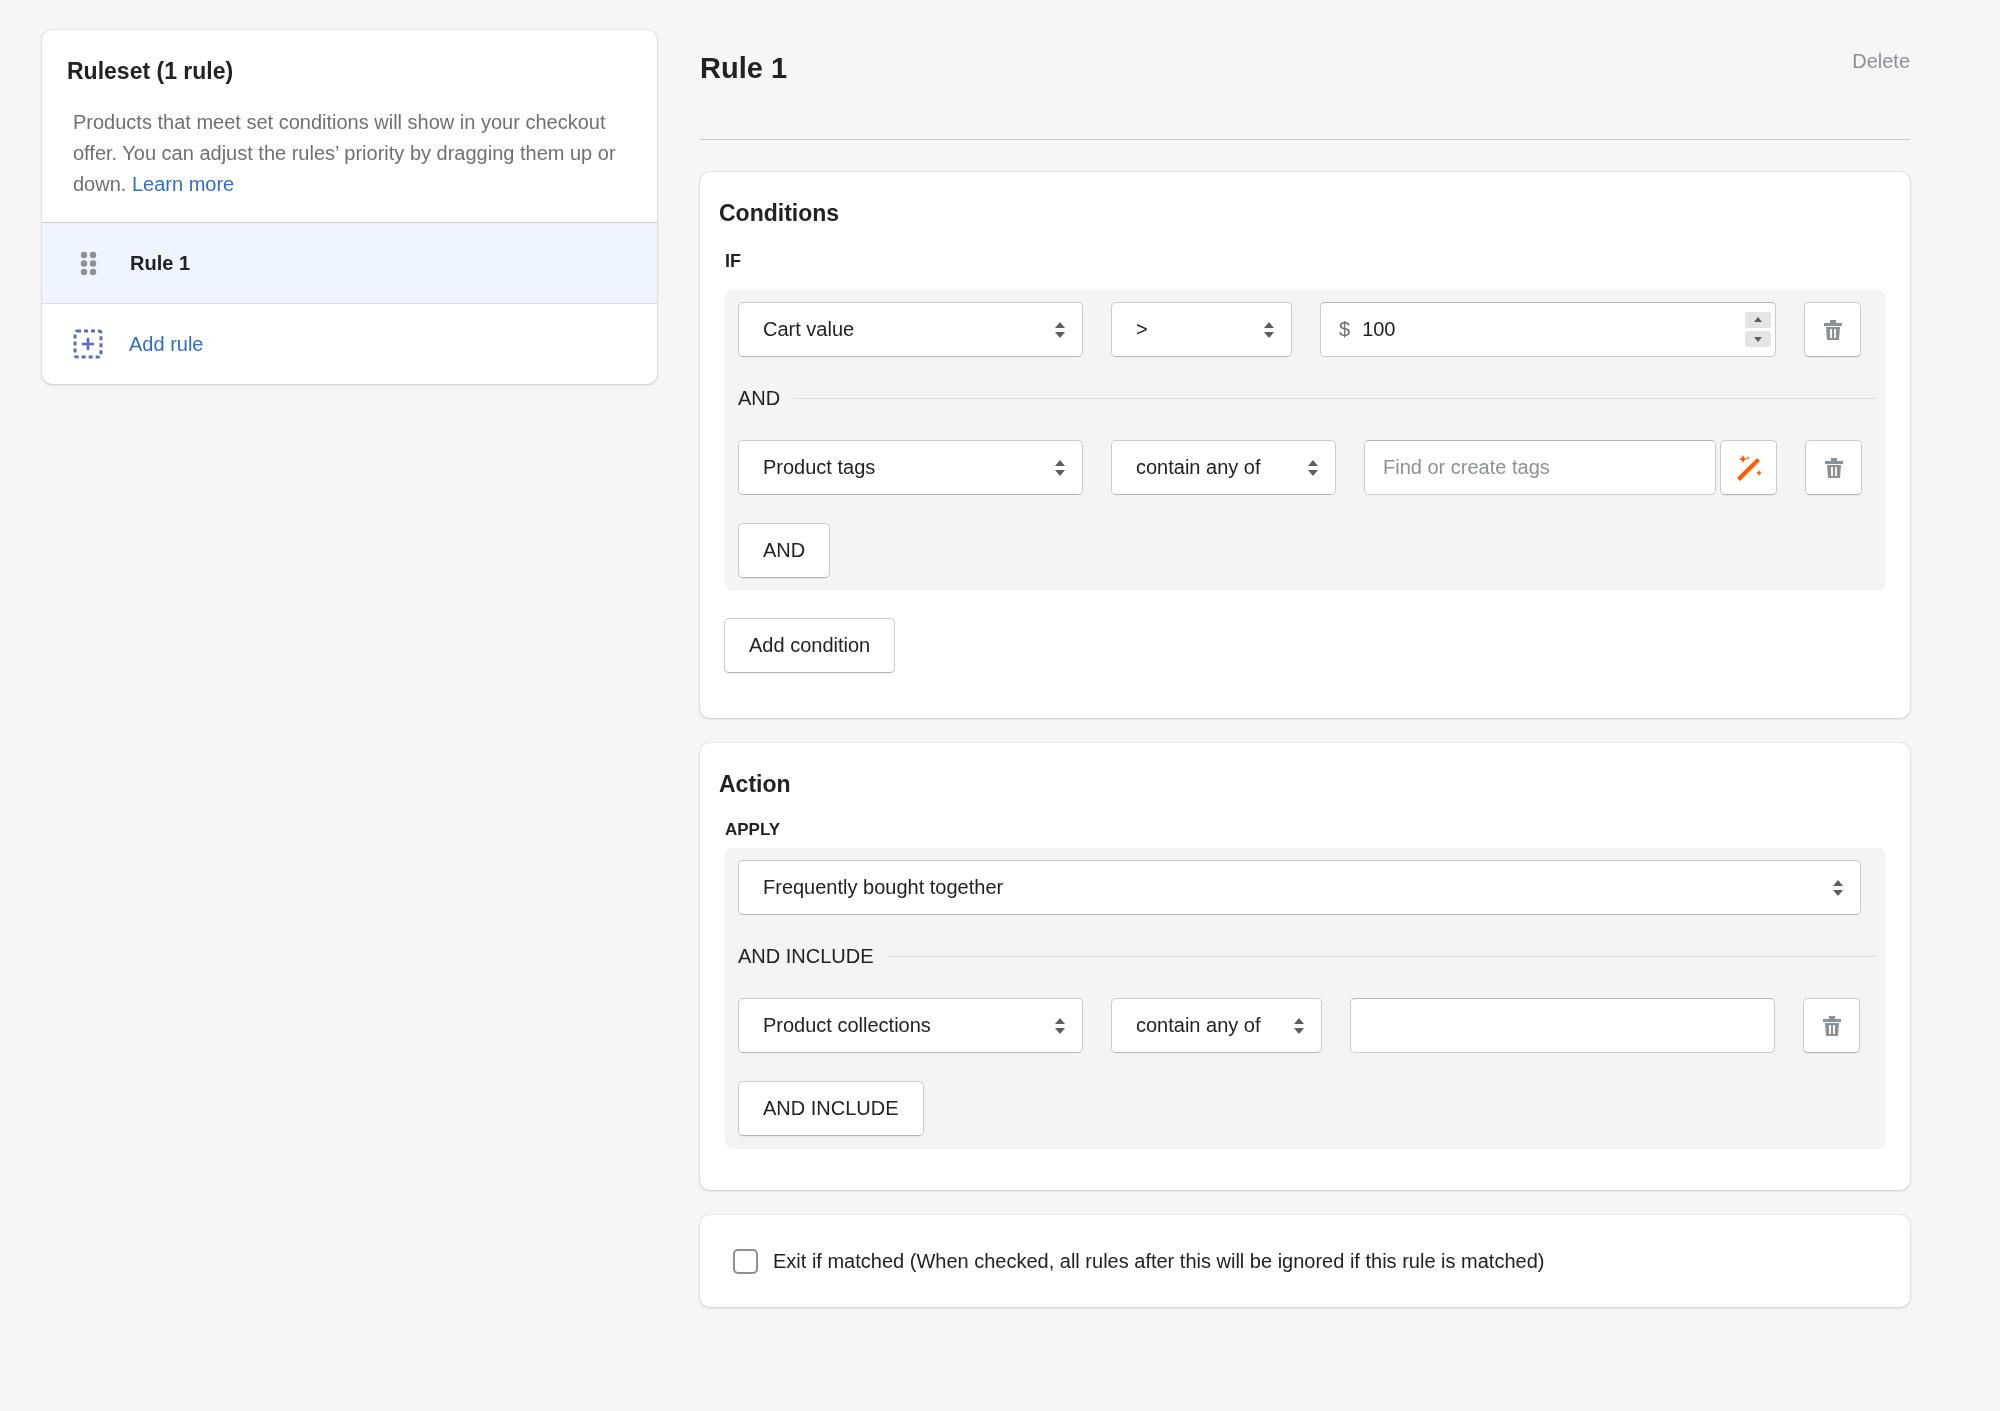 The height and width of the screenshot is (1411, 2000). Describe the element at coordinates (151, 71) in the screenshot. I see `ruleset-title: Ruleset (1 rule)` at that location.